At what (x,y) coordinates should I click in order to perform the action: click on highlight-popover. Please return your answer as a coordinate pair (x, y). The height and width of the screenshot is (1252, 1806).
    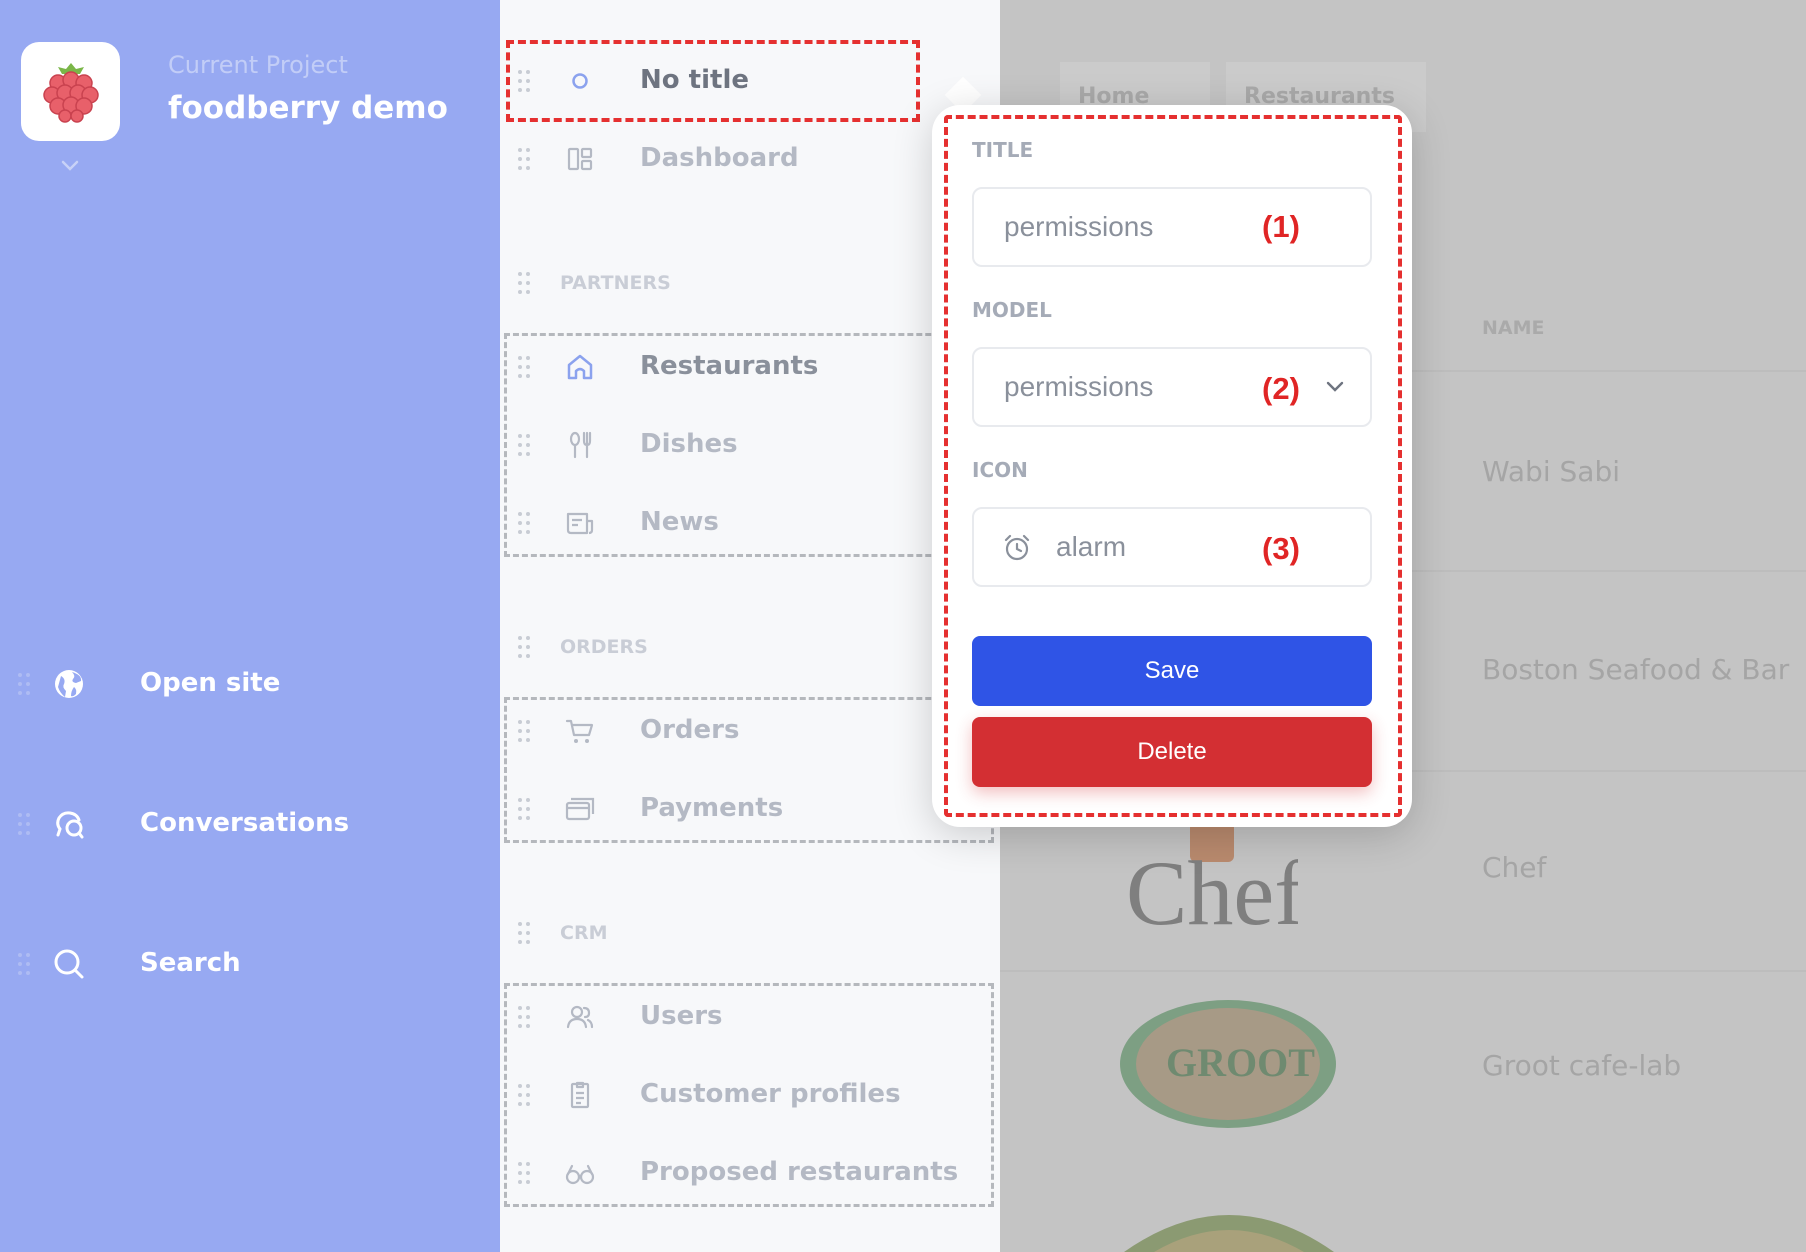
    Looking at the image, I should click on (1173, 466).